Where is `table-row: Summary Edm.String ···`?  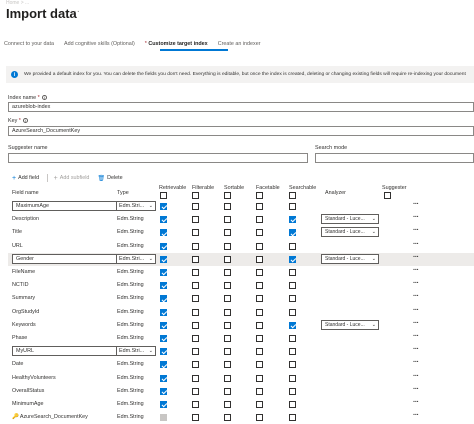
table-row: Summary Edm.String ··· is located at coordinates (241, 298).